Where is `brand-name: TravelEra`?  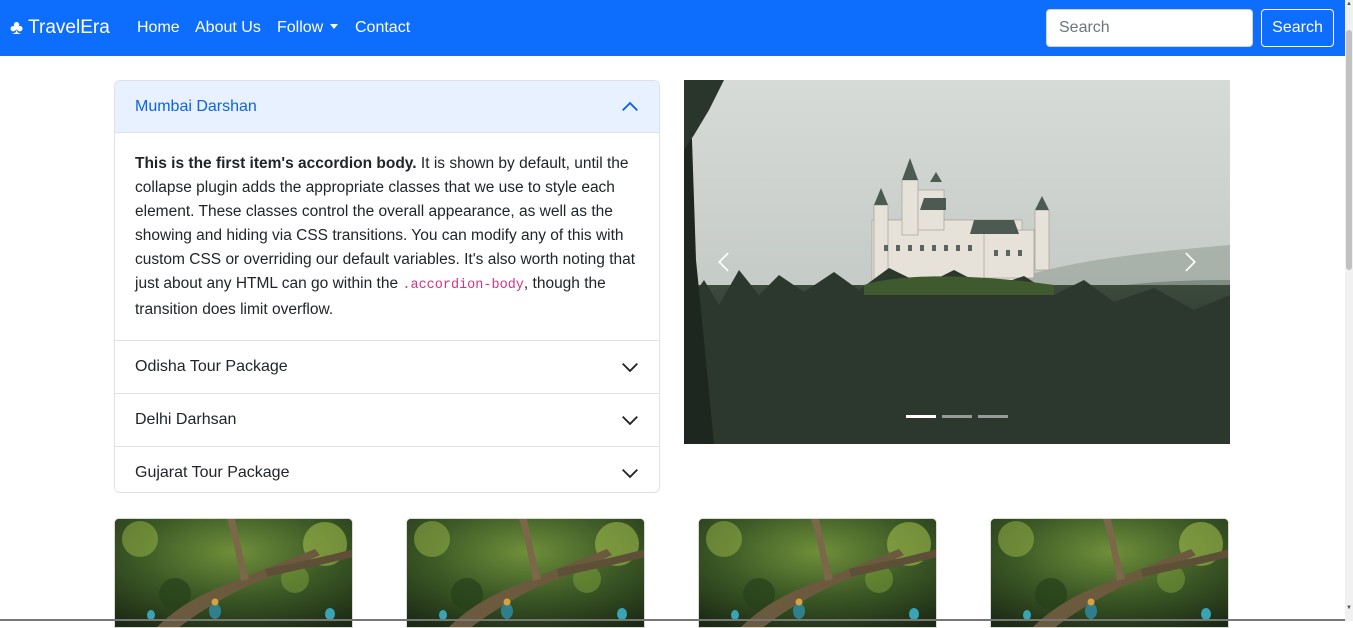 brand-name: TravelEra is located at coordinates (69, 27).